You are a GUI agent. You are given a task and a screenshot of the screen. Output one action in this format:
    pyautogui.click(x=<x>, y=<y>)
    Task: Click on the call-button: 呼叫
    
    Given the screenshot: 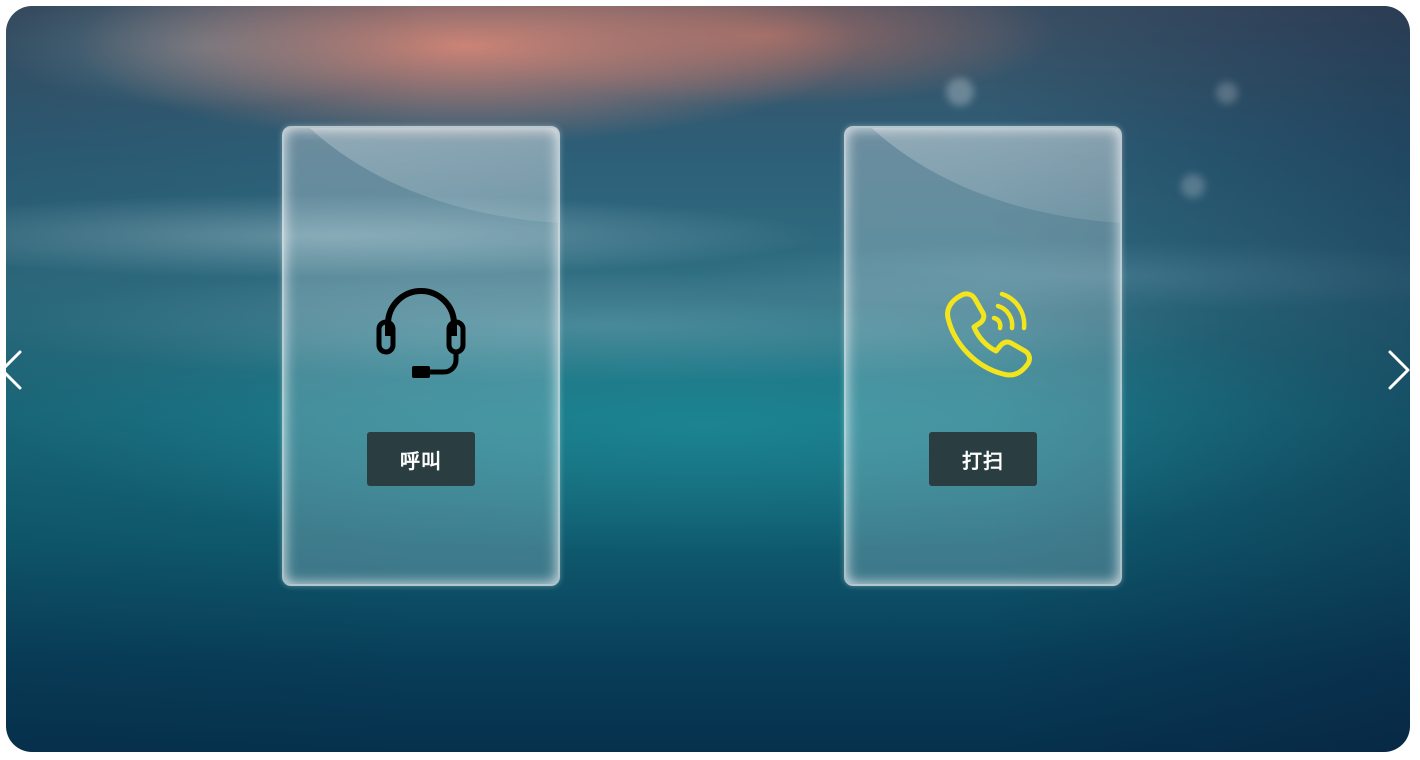 What is the action you would take?
    pyautogui.click(x=421, y=459)
    